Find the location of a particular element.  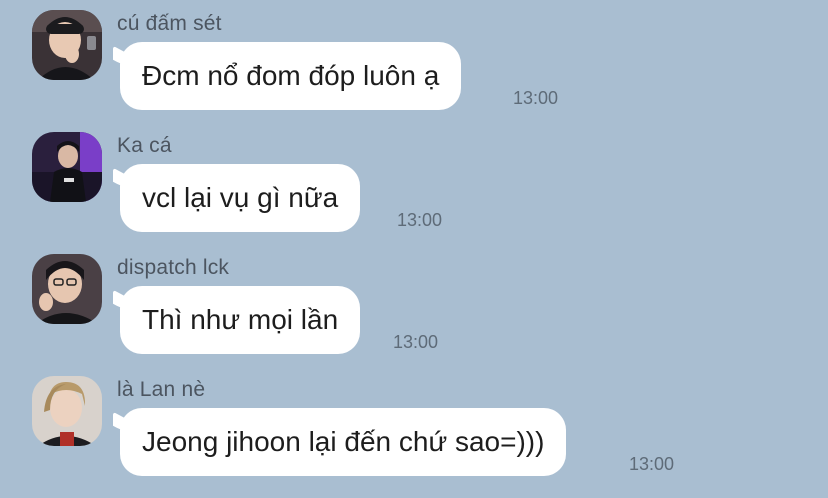

sender-name: dispatch lck is located at coordinates (173, 267).